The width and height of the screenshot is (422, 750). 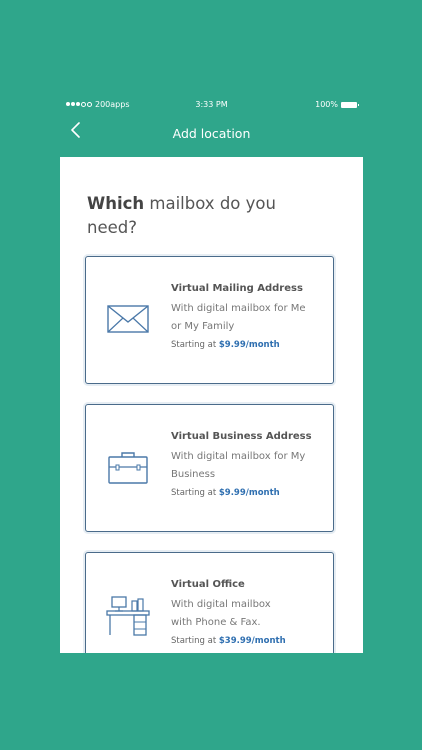 I want to click on card-title: Virtual Business Address, so click(x=241, y=436).